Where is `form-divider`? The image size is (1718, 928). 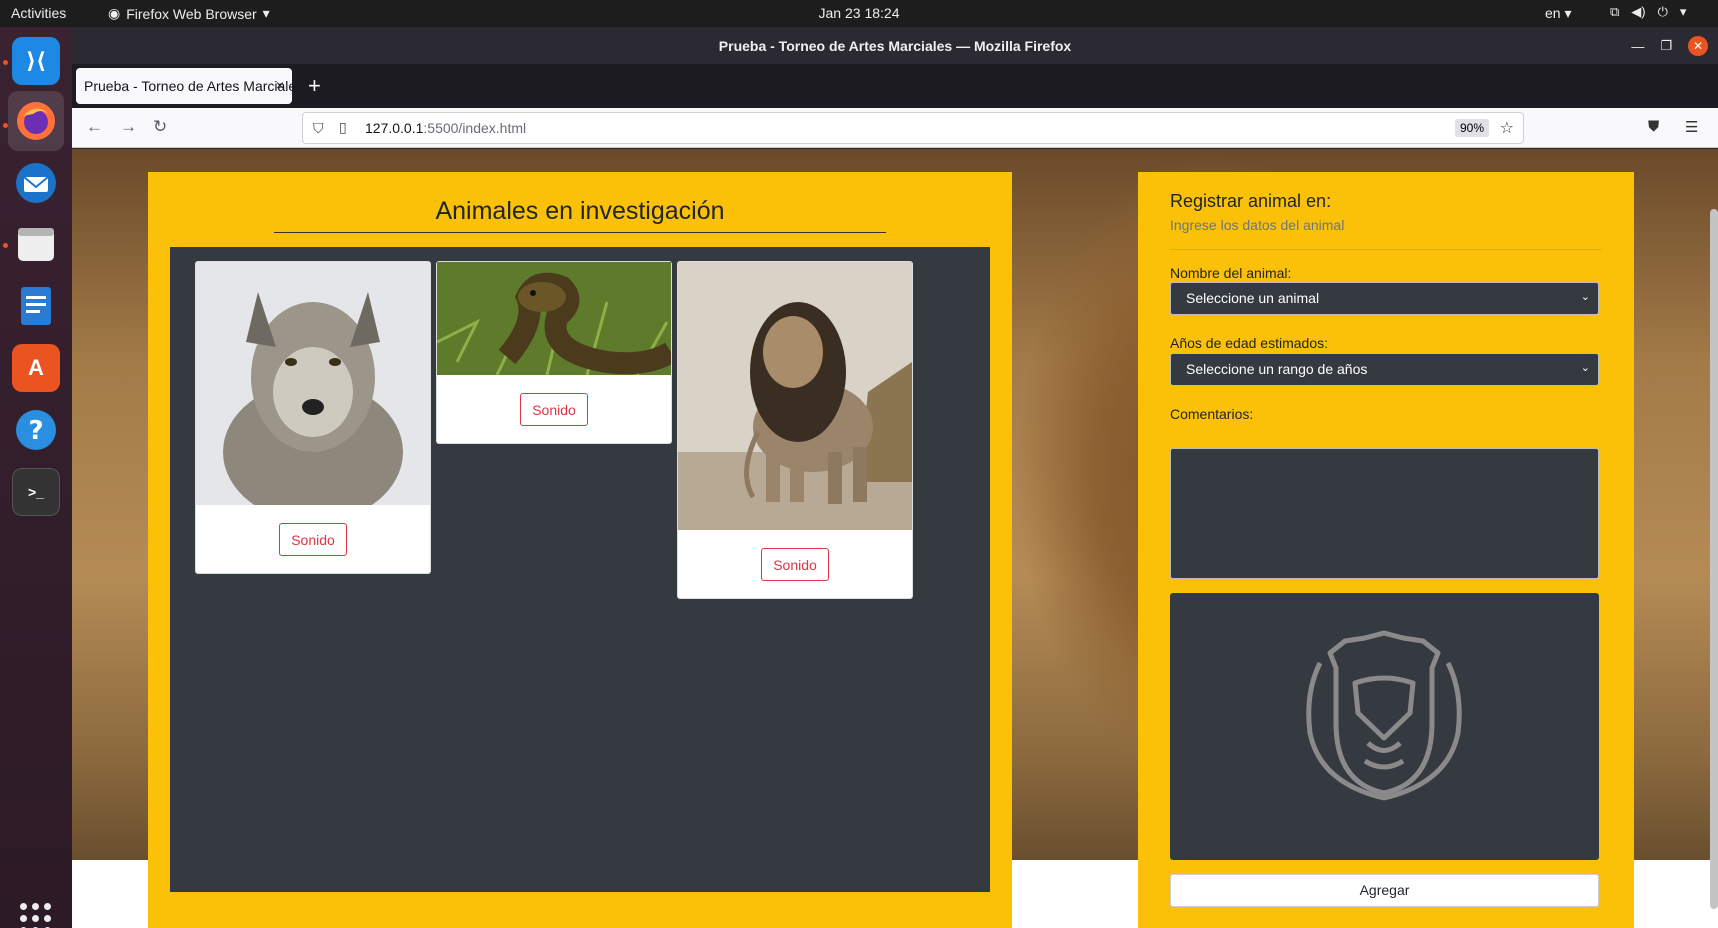 form-divider is located at coordinates (1386, 249).